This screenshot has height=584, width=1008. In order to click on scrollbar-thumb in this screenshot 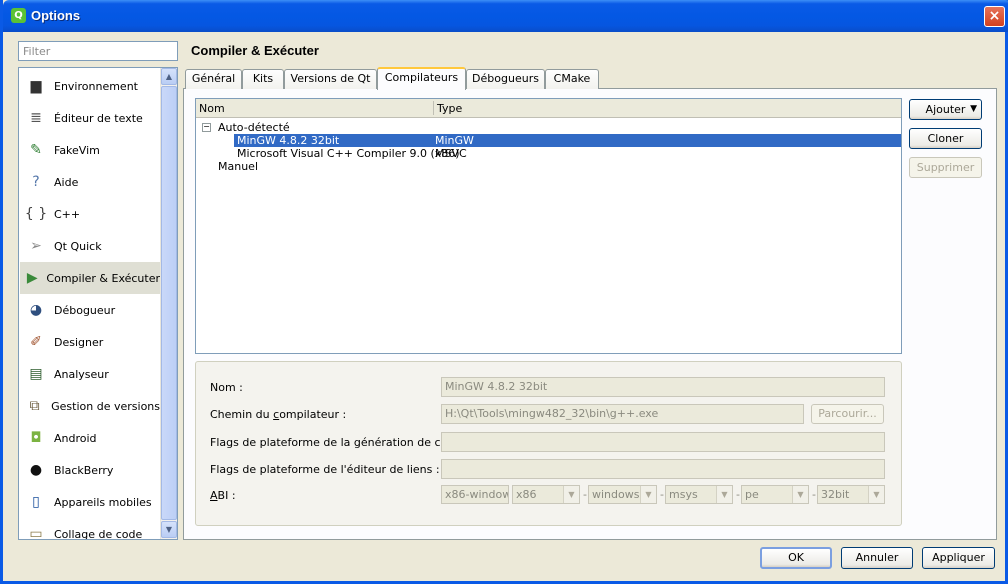, I will do `click(169, 303)`.